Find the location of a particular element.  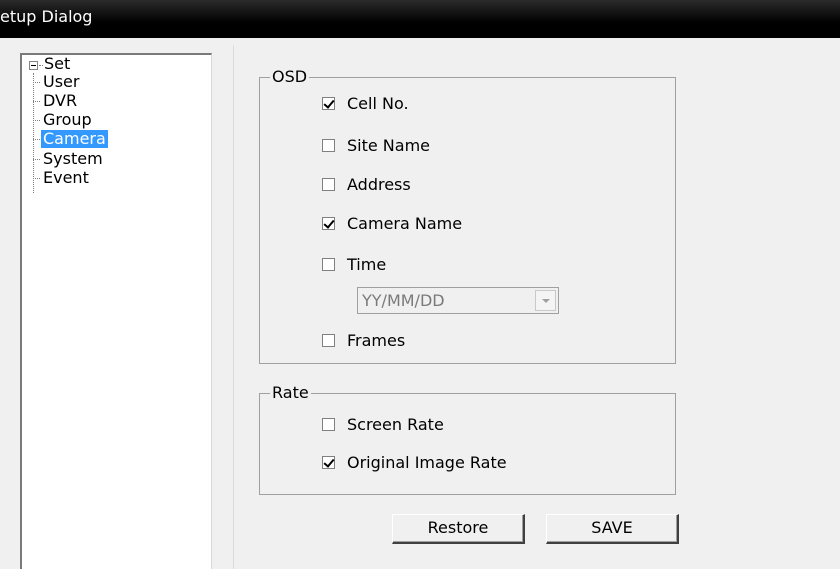

checkbox-label: Cell No. is located at coordinates (378, 103).